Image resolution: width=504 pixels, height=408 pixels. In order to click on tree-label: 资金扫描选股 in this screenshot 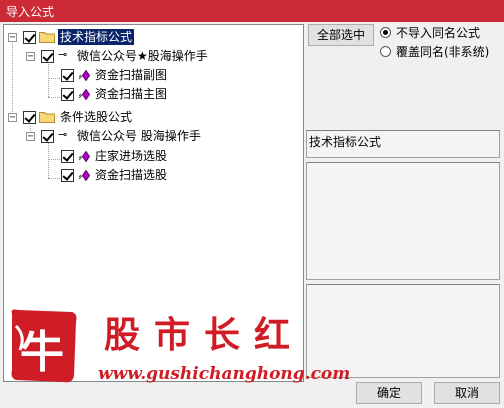, I will do `click(131, 175)`.